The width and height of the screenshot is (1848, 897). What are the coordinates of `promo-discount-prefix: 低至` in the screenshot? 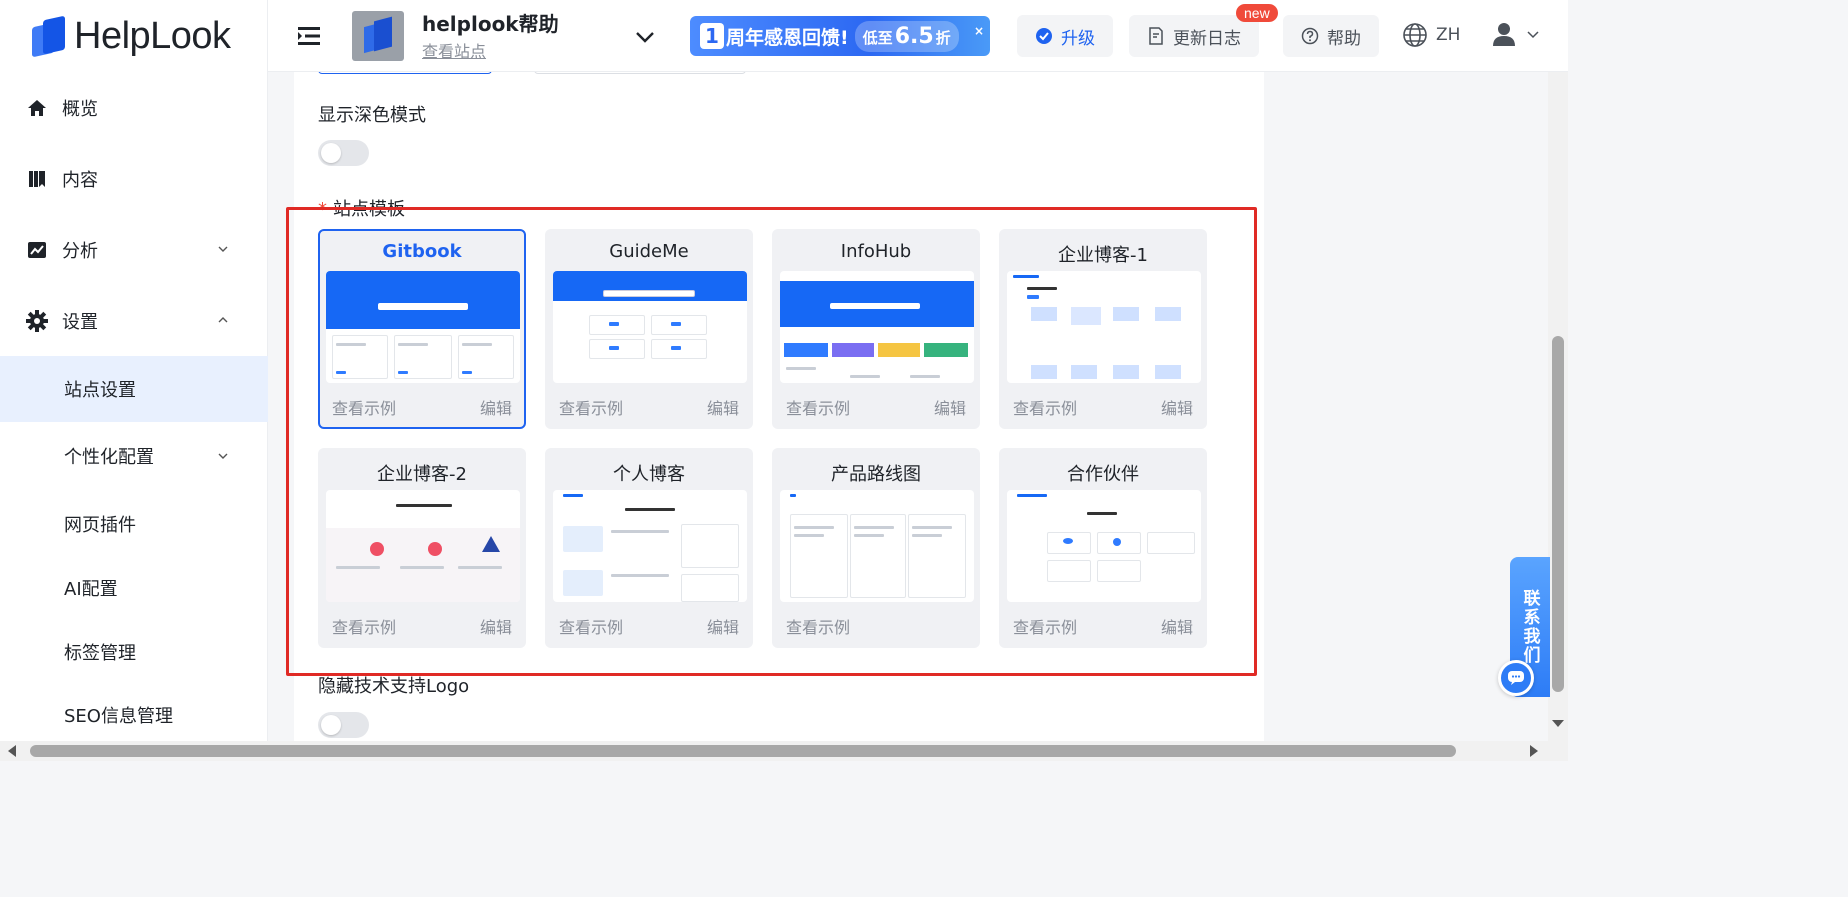 It's located at (877, 37).